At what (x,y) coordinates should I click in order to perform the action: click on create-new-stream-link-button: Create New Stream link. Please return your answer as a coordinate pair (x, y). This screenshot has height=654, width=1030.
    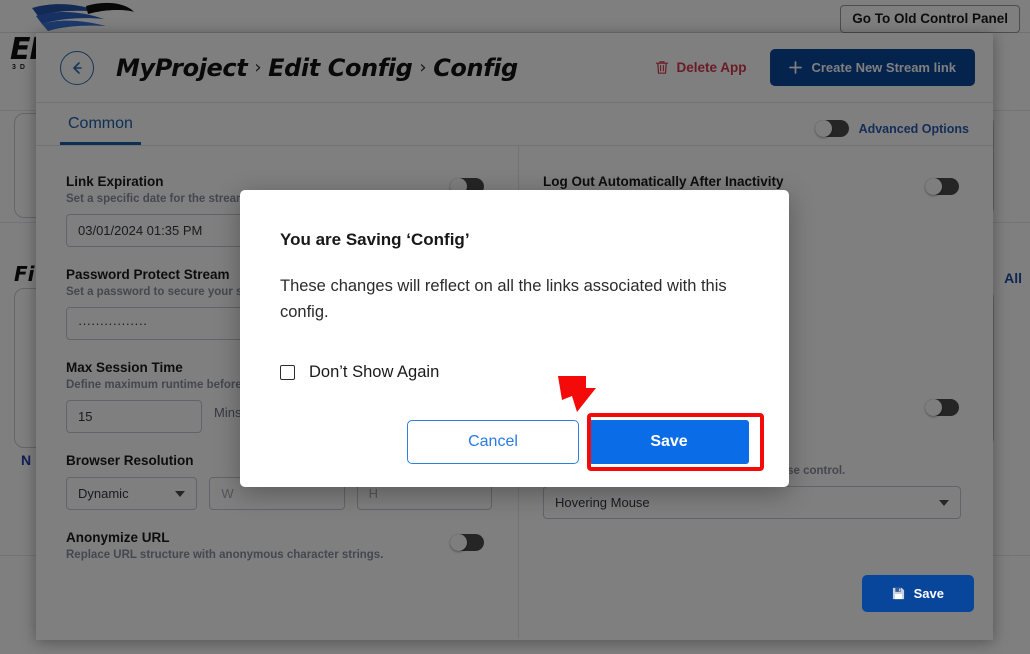
    Looking at the image, I should click on (872, 67).